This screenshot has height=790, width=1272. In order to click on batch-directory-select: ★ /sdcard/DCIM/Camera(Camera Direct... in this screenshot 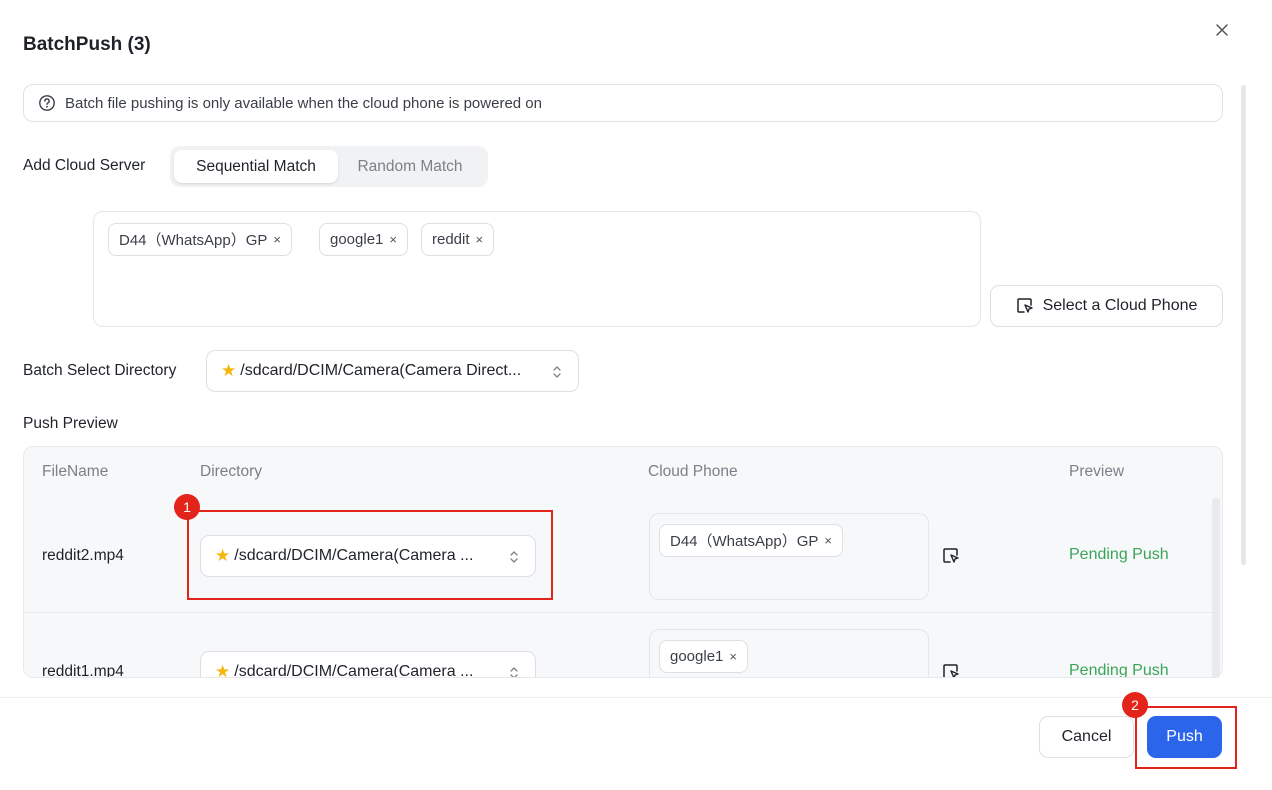, I will do `click(392, 371)`.